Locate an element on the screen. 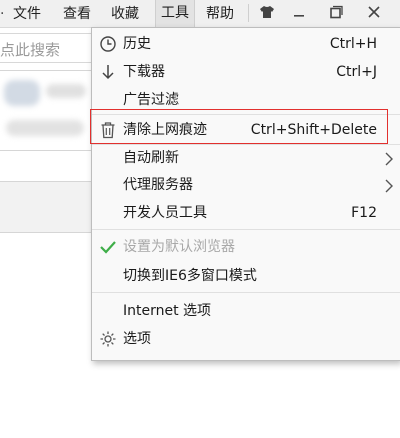 The image size is (400, 438). menu-help: 帮助 is located at coordinates (220, 14).